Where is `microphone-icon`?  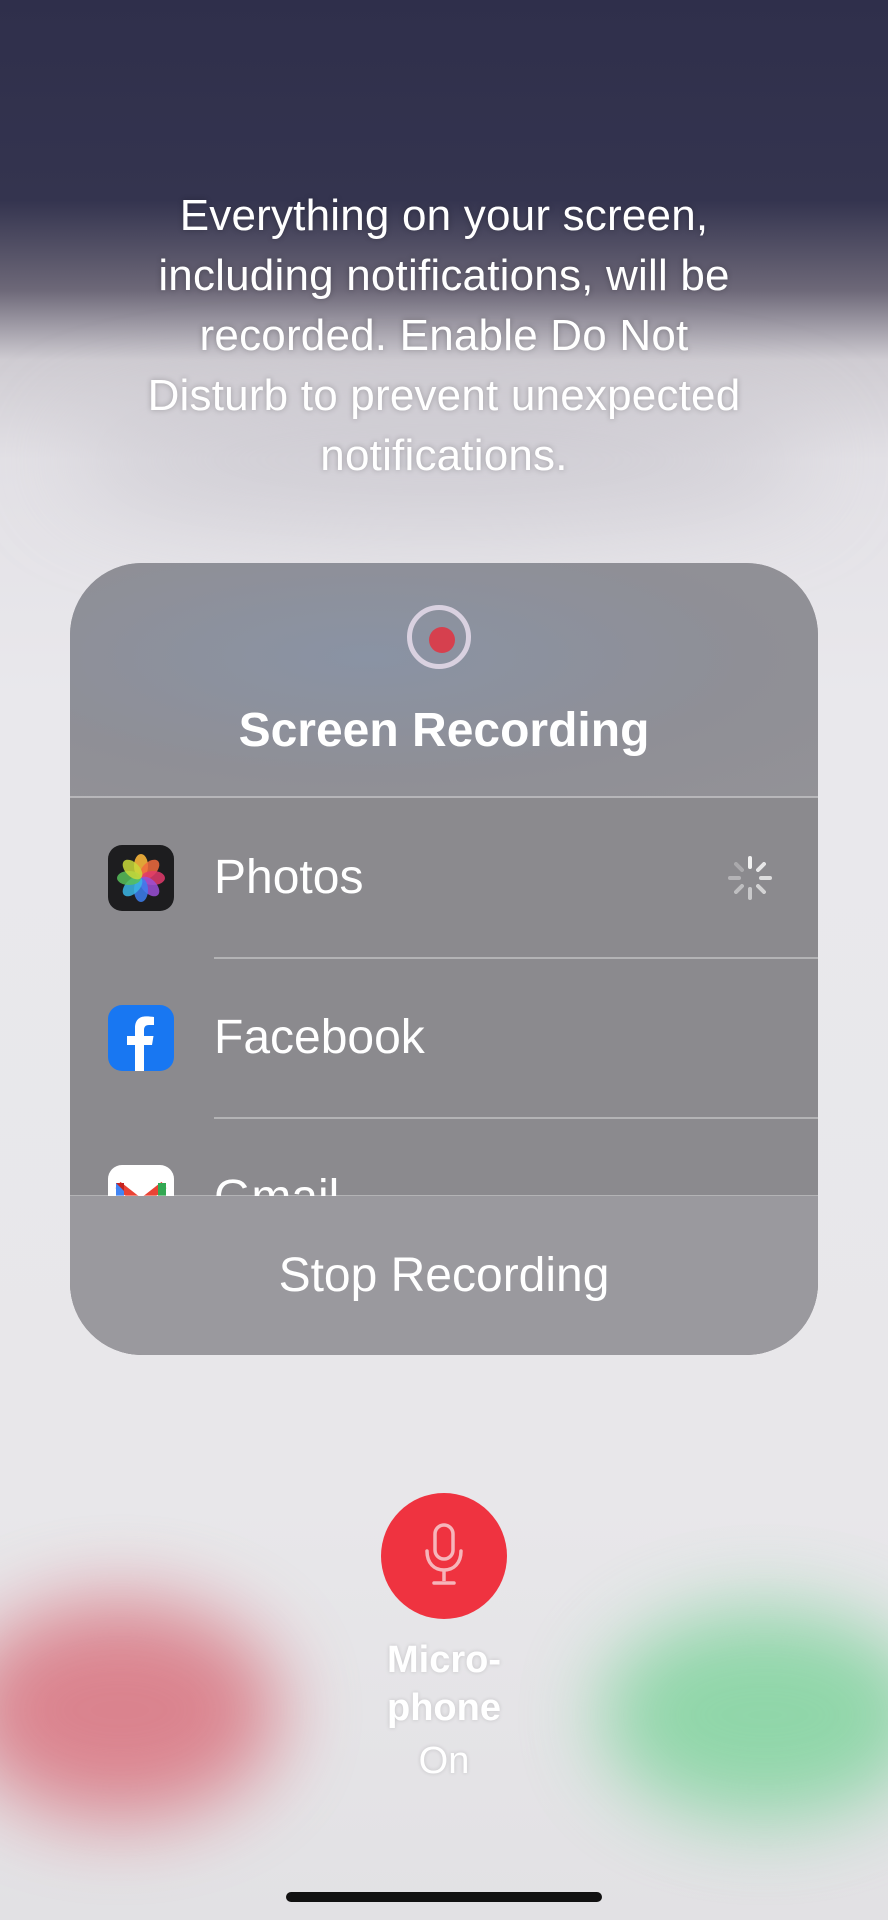 microphone-icon is located at coordinates (444, 1554).